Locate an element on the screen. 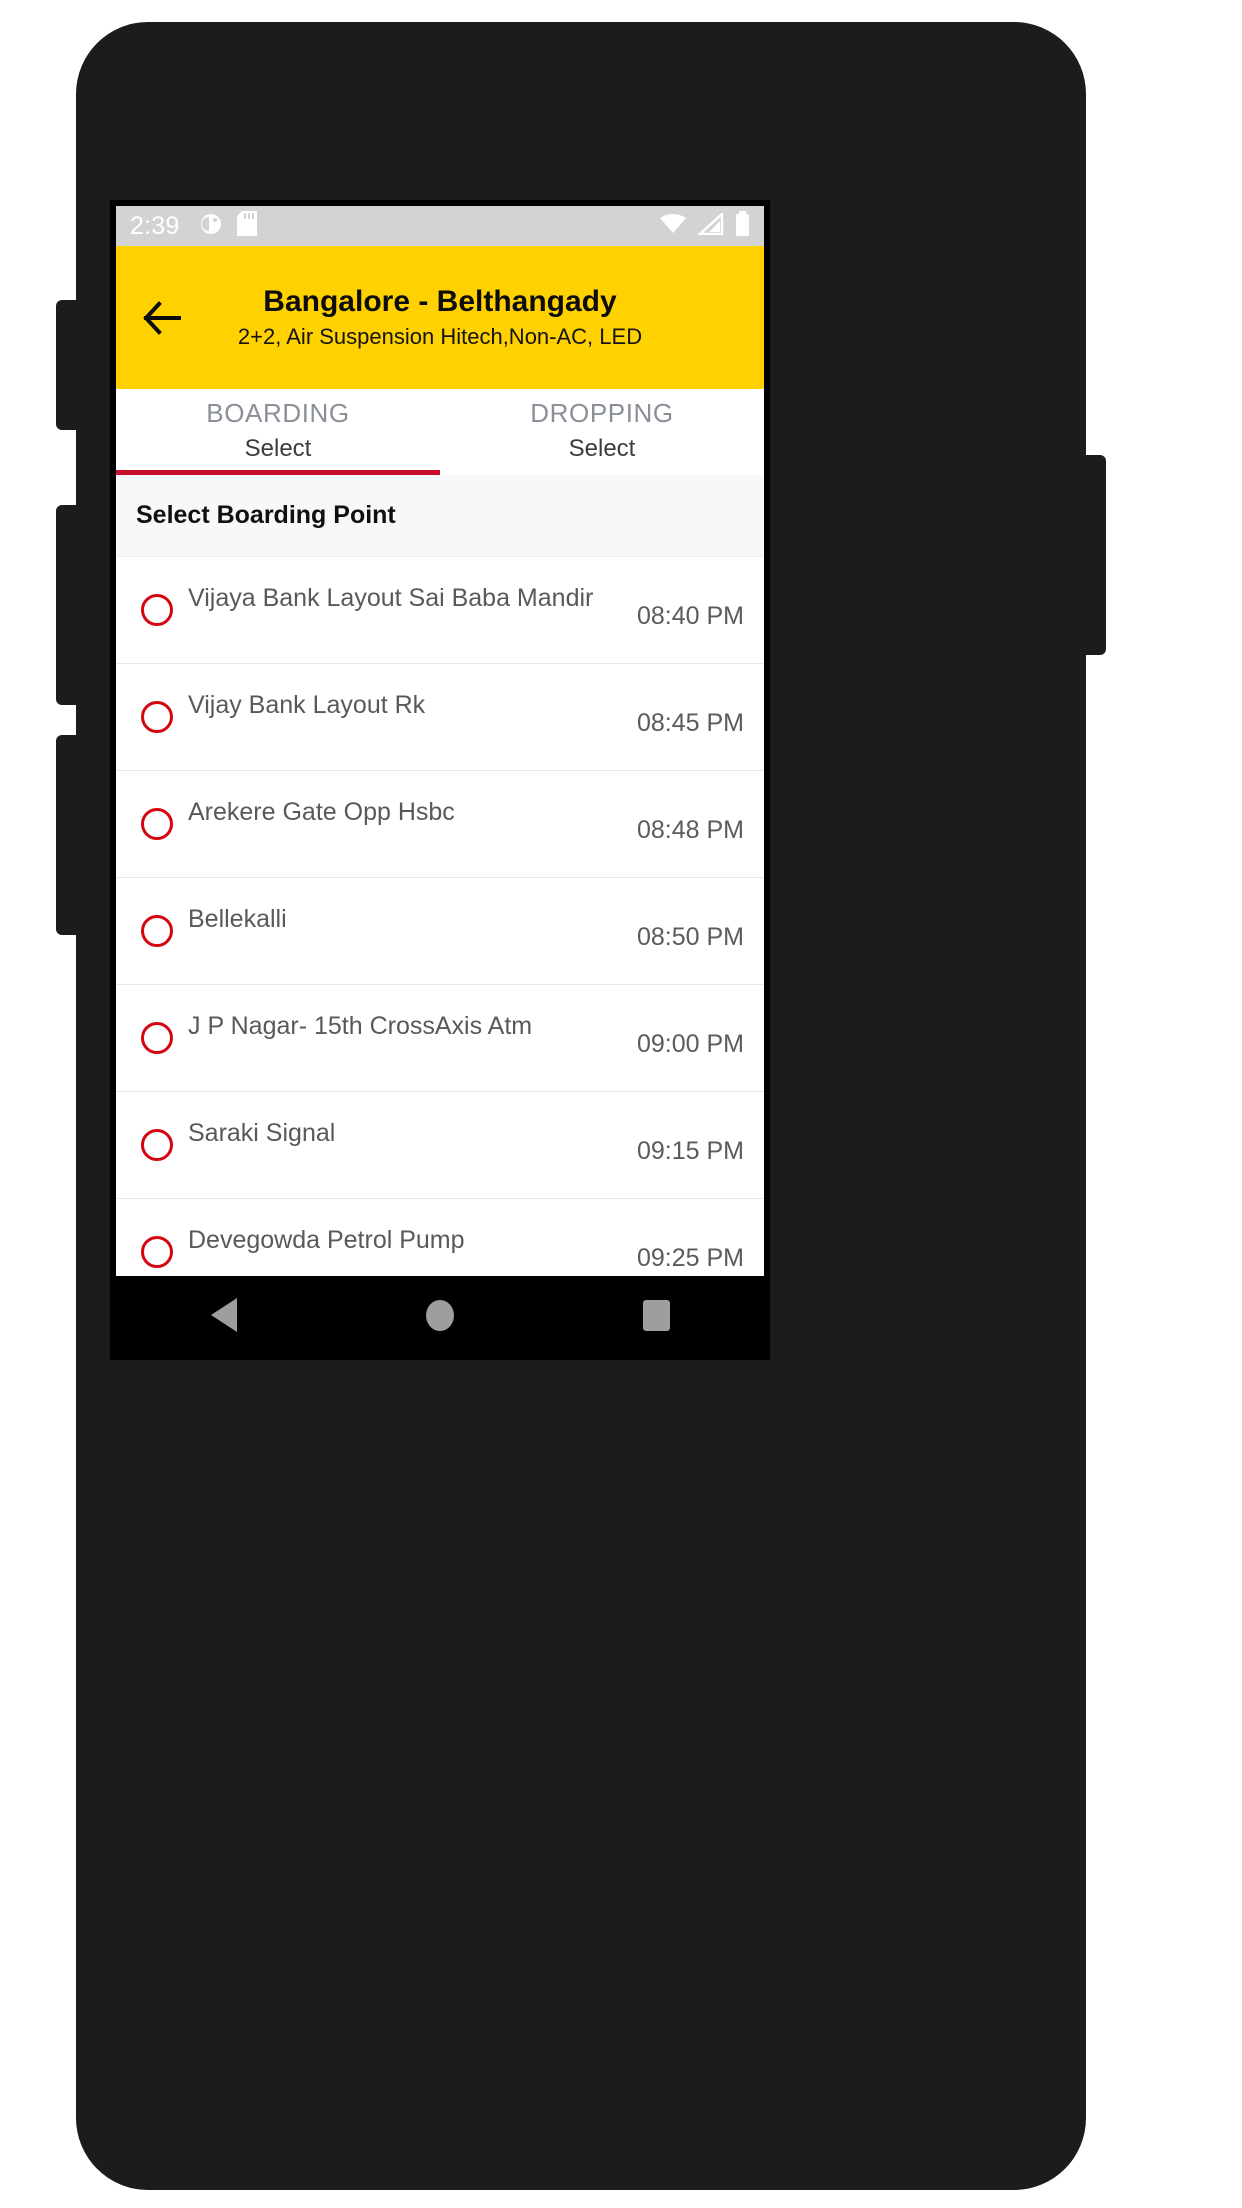 The image size is (1242, 2208). section-header-label: Select Boarding Point is located at coordinates (266, 515).